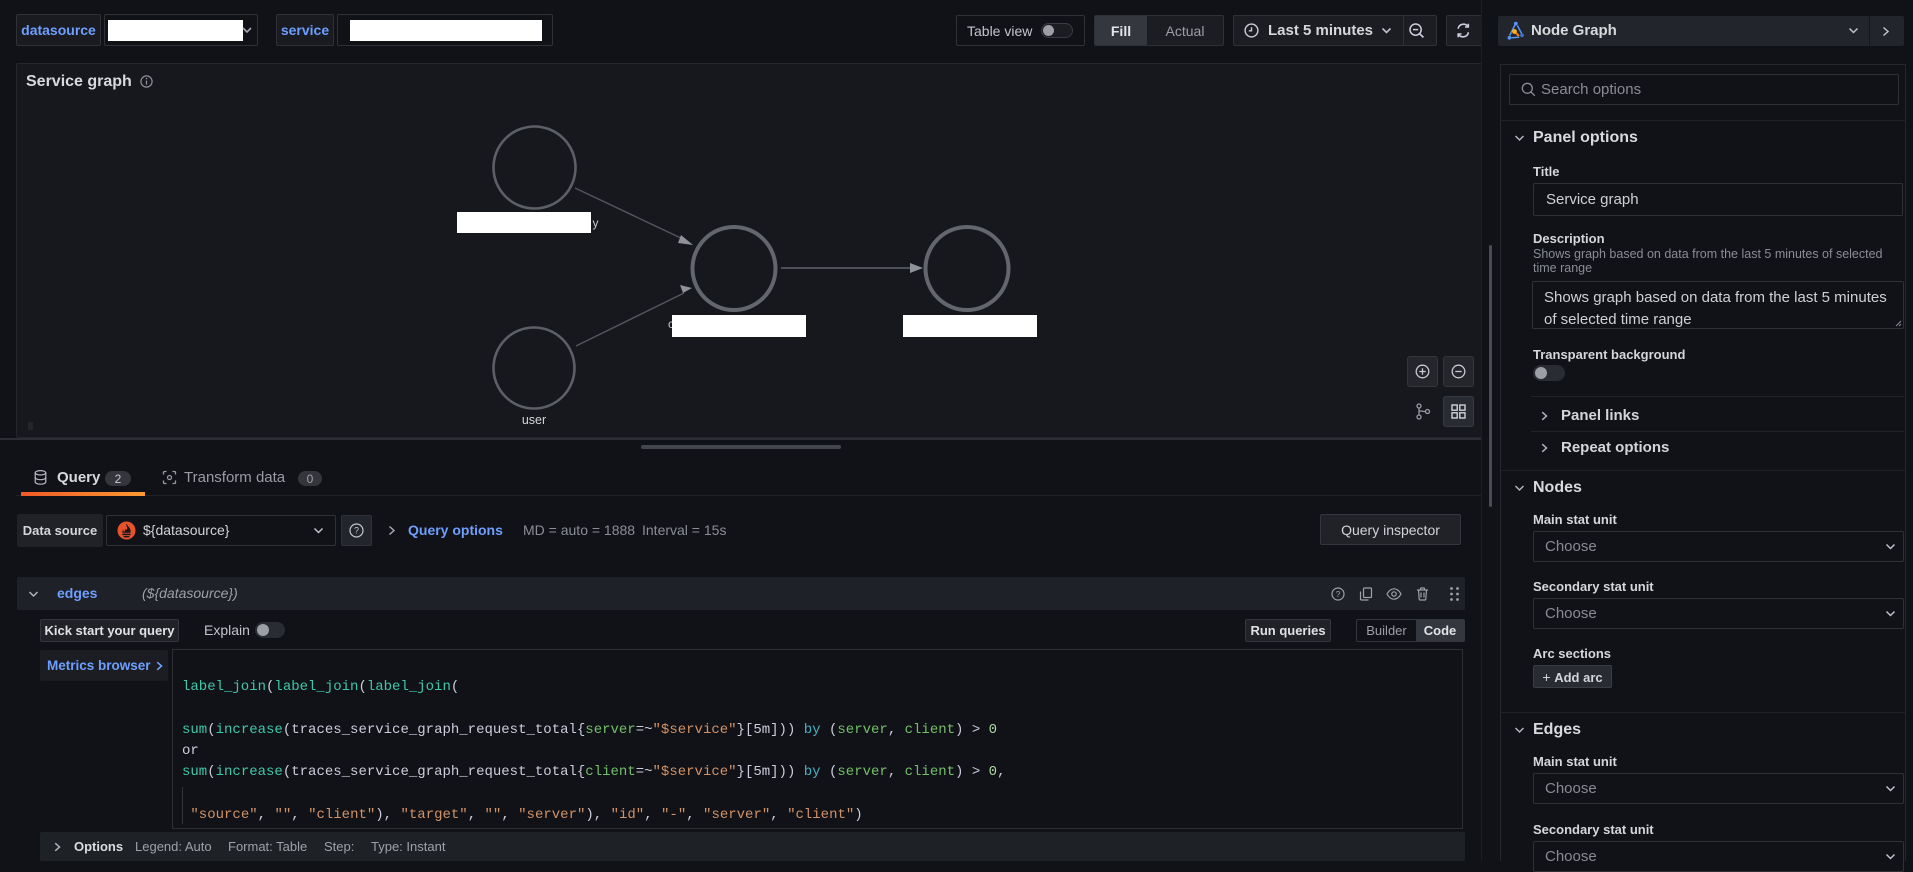 This screenshot has height=872, width=1913. What do you see at coordinates (534, 420) in the screenshot?
I see `svg-text: user` at bounding box center [534, 420].